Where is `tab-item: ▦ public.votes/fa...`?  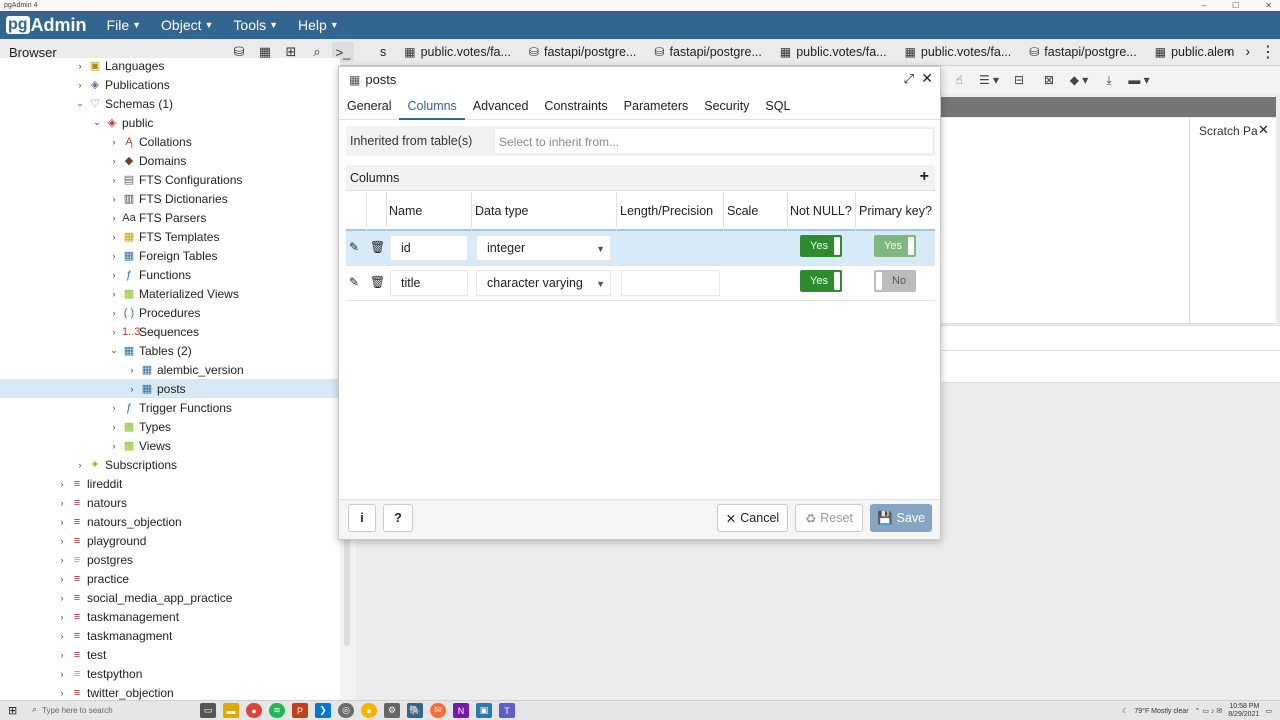 tab-item: ▦ public.votes/fa... is located at coordinates (457, 52).